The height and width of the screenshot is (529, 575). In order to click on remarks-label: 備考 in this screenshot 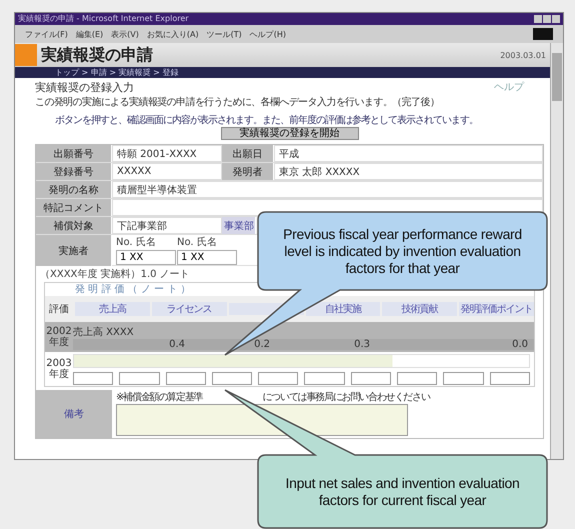, I will do `click(74, 415)`.